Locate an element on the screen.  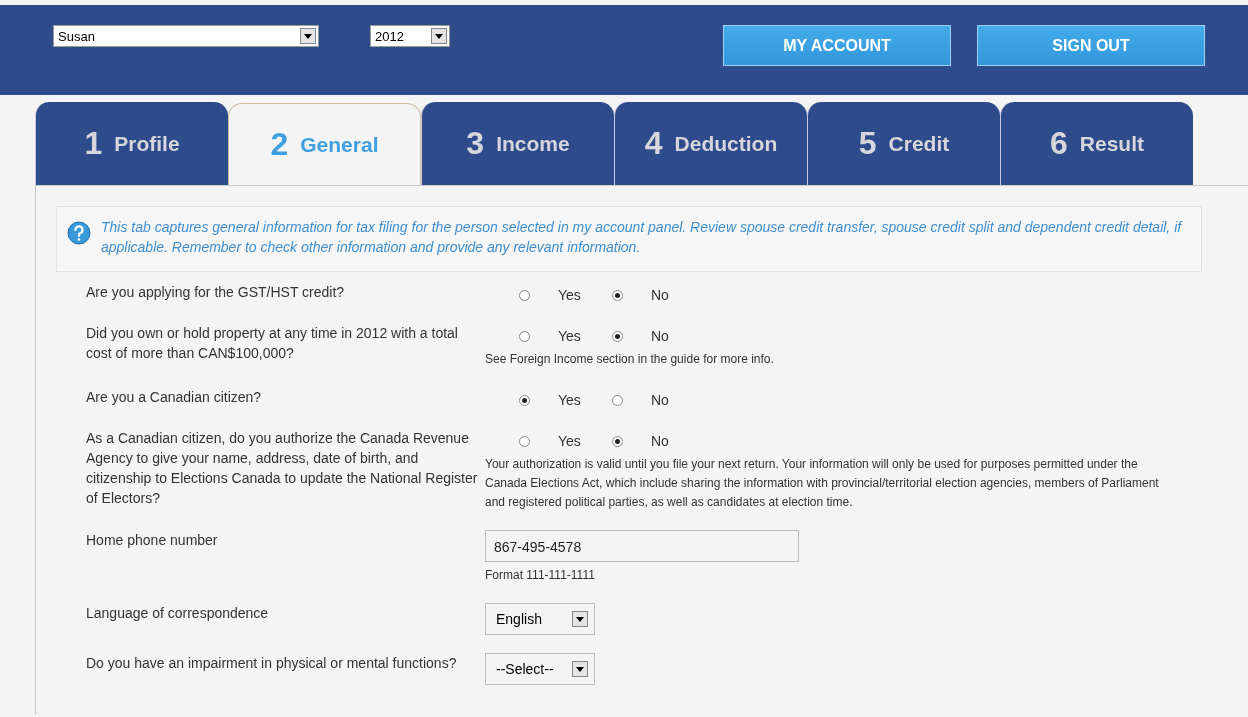
help-note: Format 111-111-1111 is located at coordinates (540, 575).